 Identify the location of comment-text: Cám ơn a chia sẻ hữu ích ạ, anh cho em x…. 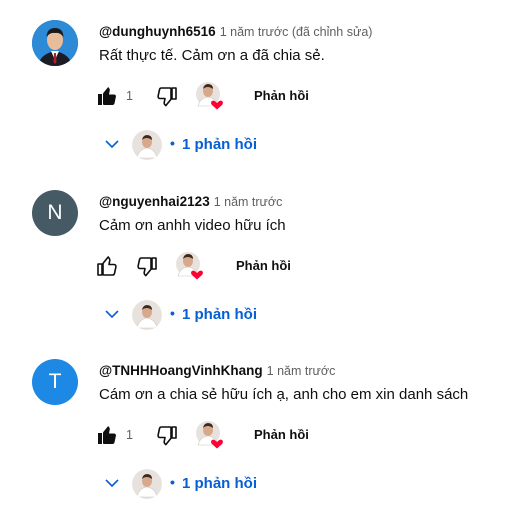
(284, 394).